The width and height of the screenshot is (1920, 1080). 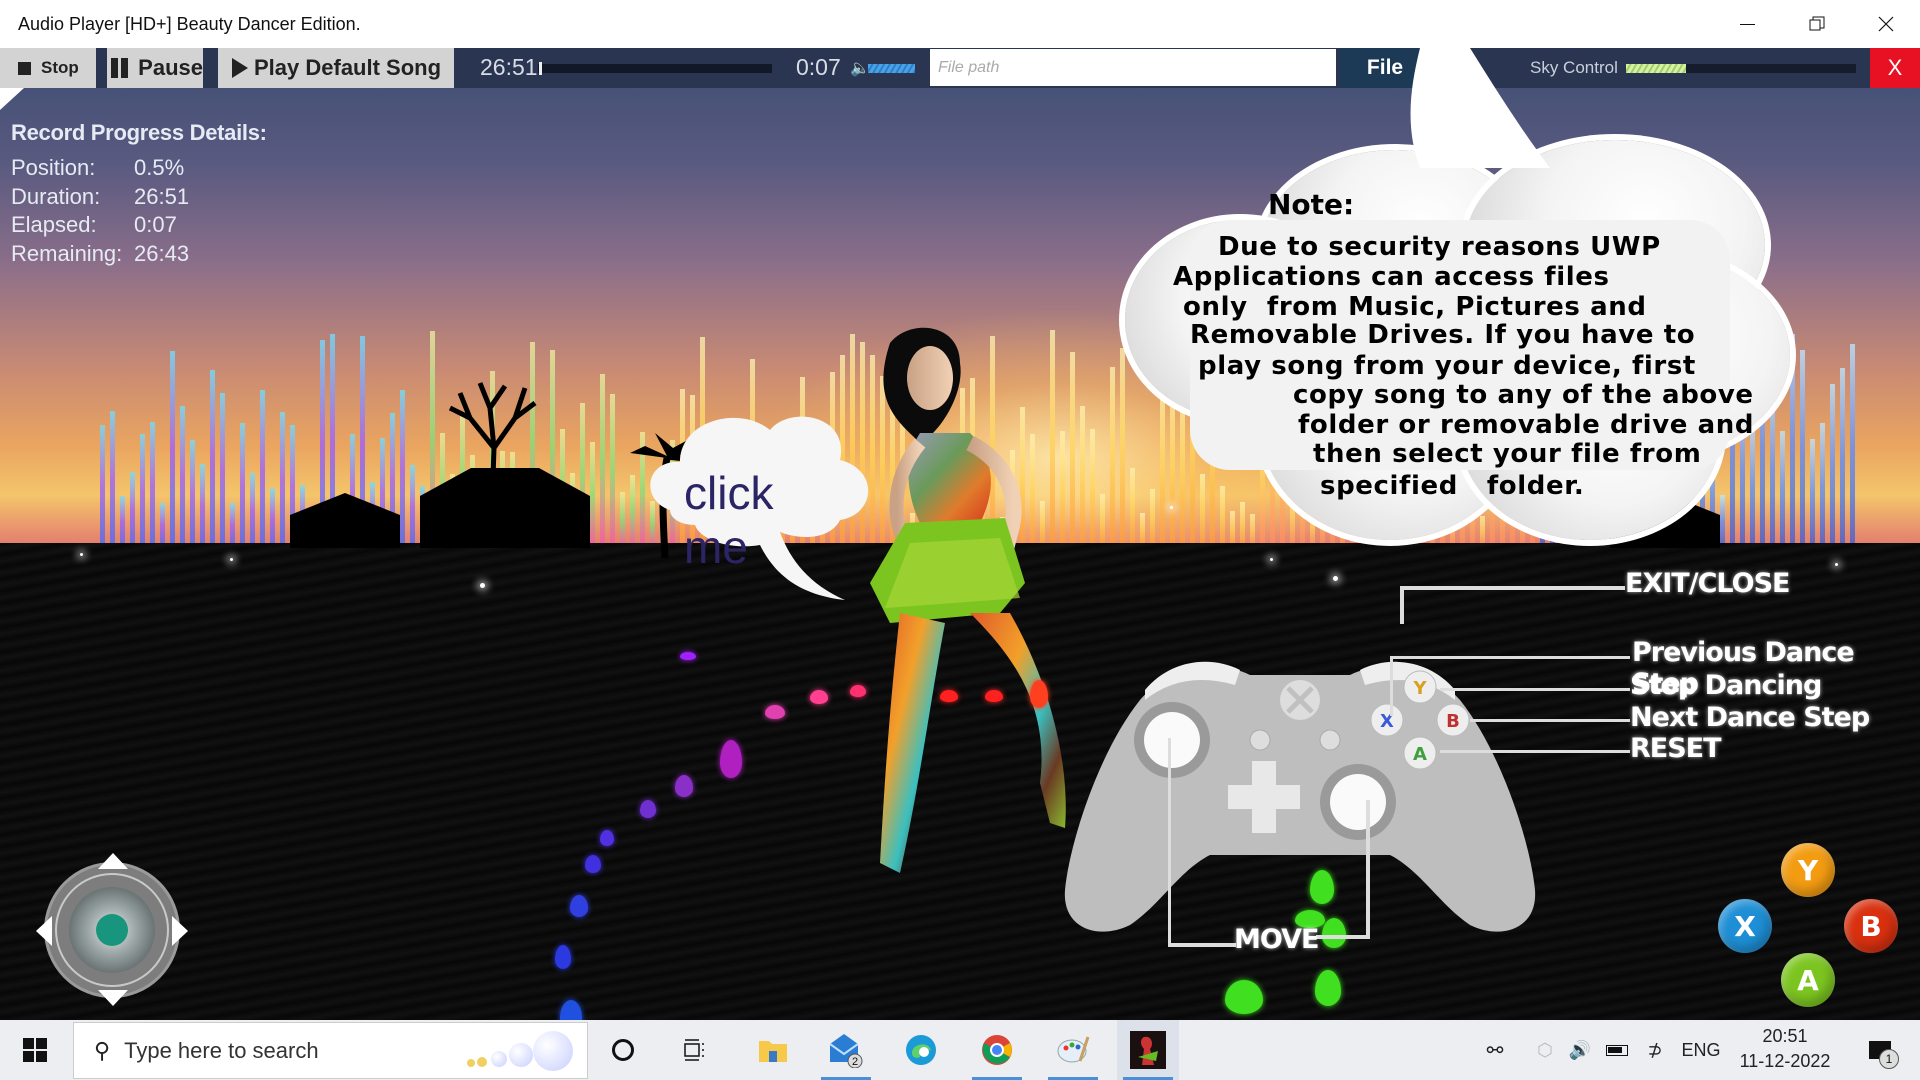 I want to click on file-path-input, so click(x=1133, y=67).